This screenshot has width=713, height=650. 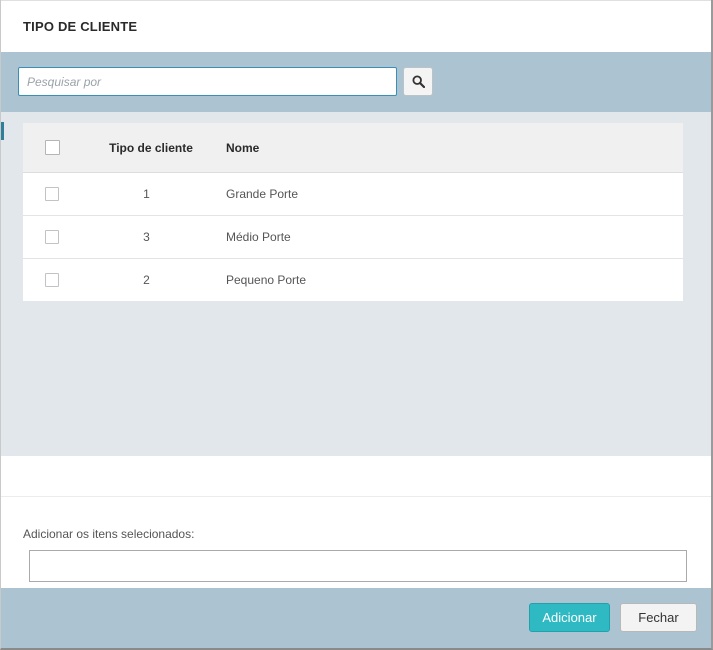 I want to click on row-name: Médio Porte, so click(x=446, y=237).